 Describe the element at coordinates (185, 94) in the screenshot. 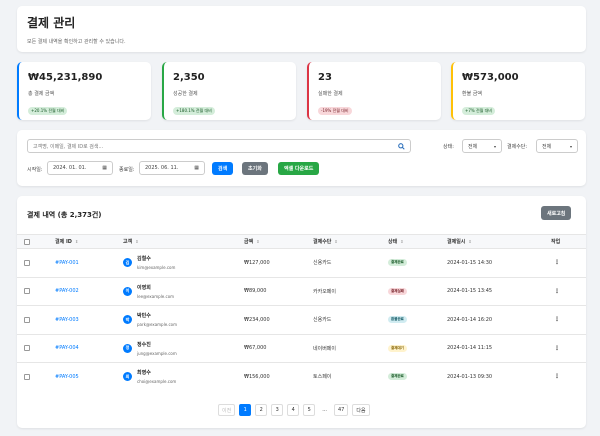

I see `stat-label: 성공한 결제` at that location.